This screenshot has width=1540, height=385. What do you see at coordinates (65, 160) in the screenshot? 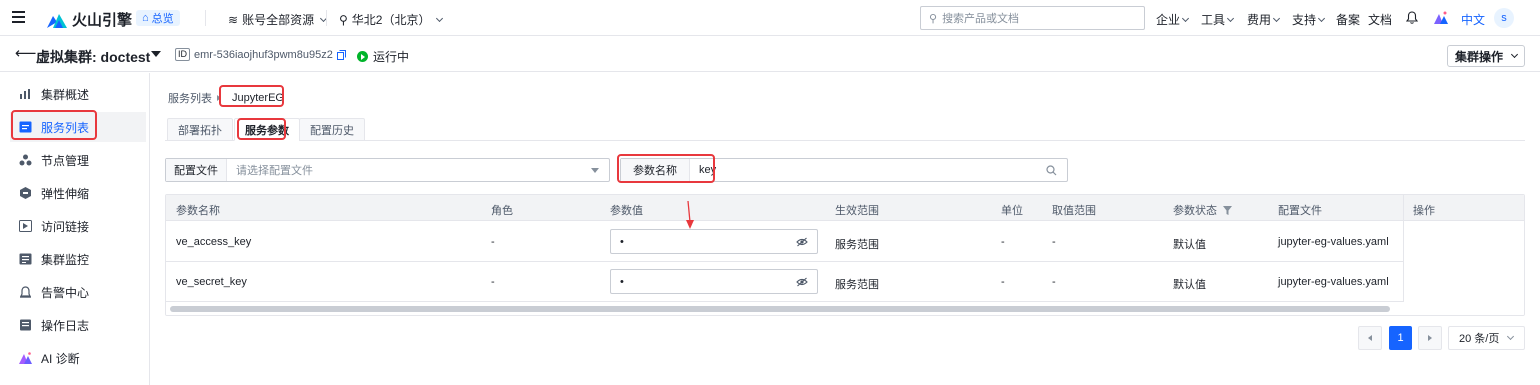
I see `sidebar-item-label: 节点管理` at bounding box center [65, 160].